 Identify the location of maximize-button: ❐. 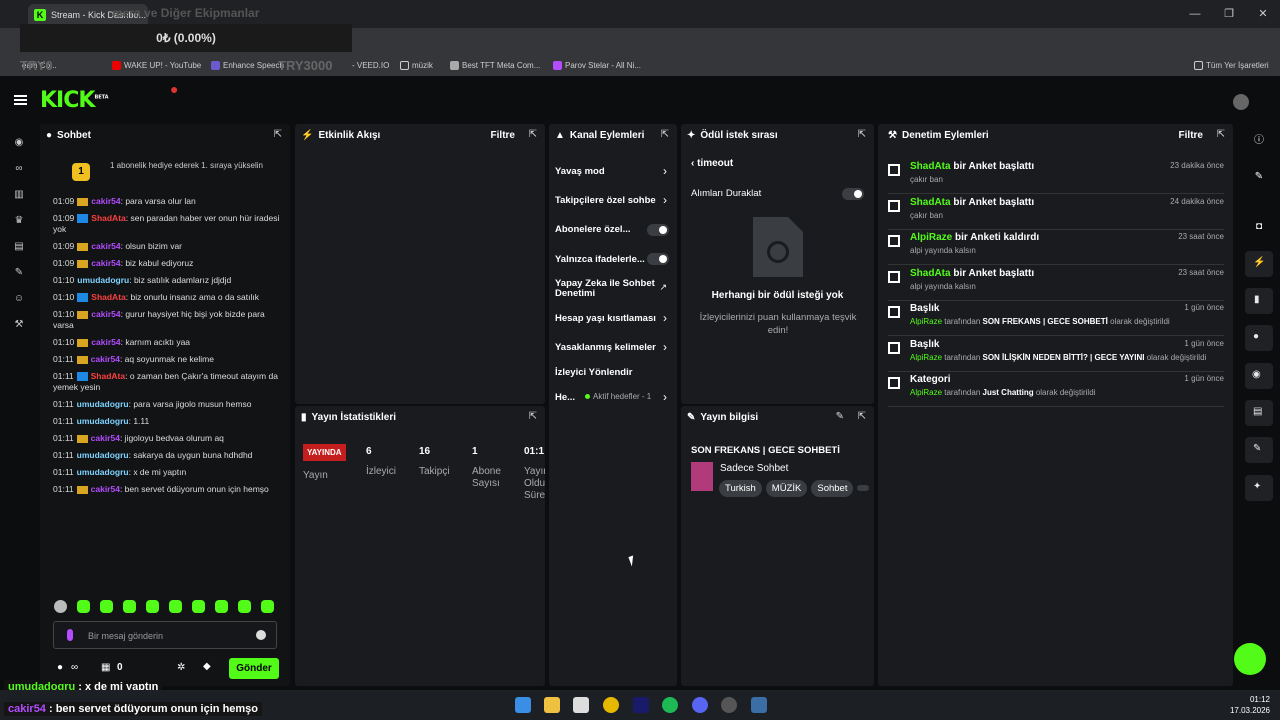
(1229, 14).